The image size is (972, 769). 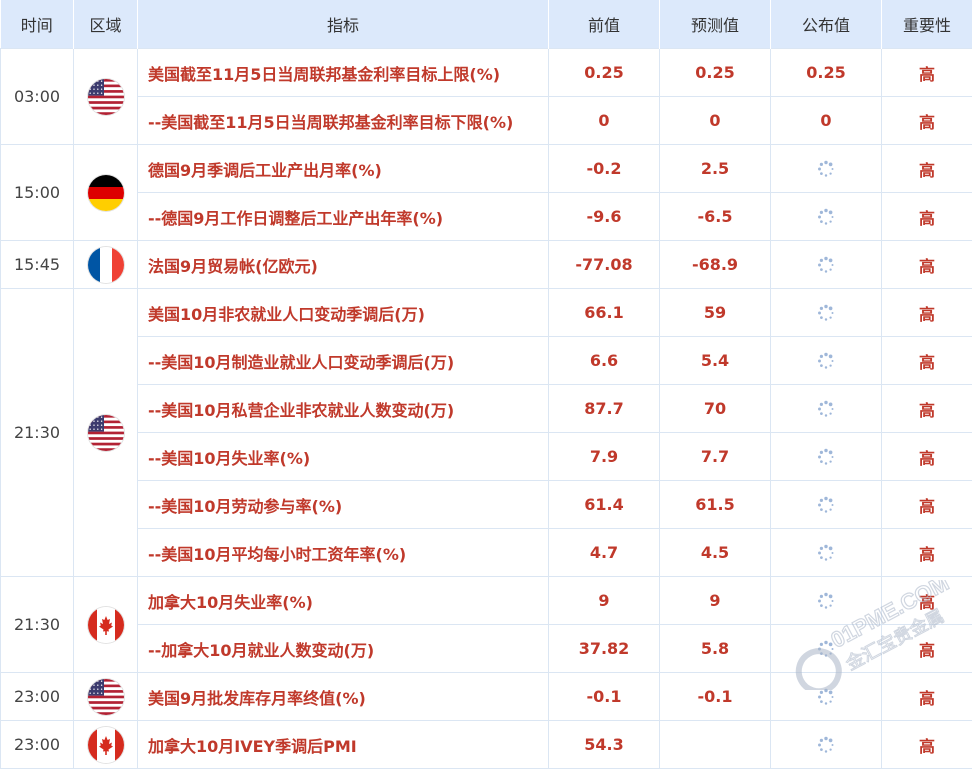 I want to click on previous-value: 4.7, so click(x=604, y=553).